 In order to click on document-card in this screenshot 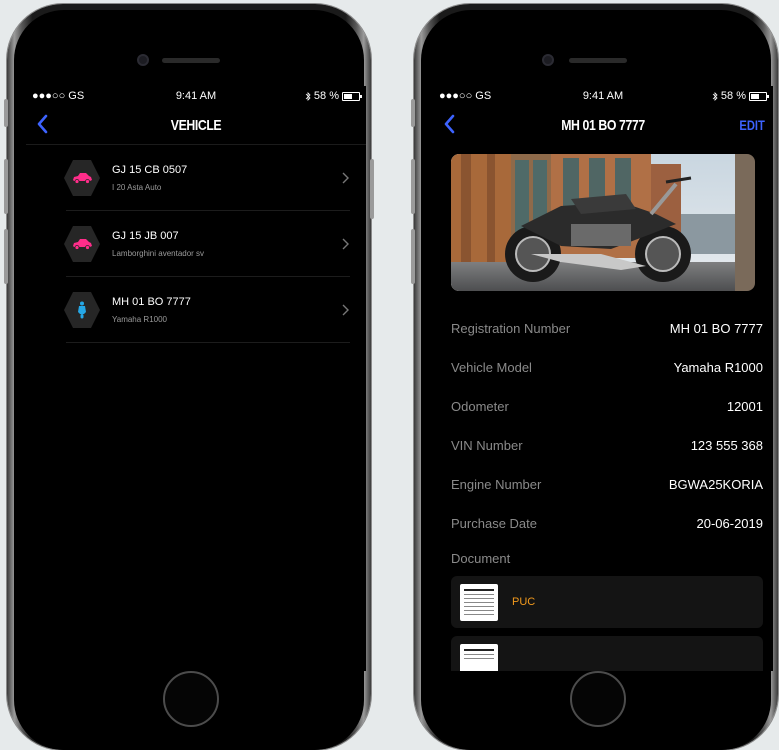, I will do `click(607, 653)`.